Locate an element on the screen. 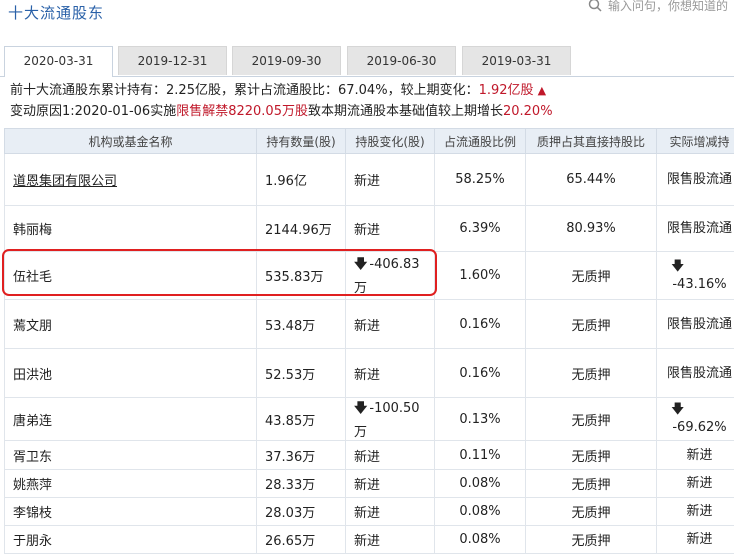  holder-name: 唐弟连 is located at coordinates (131, 419).